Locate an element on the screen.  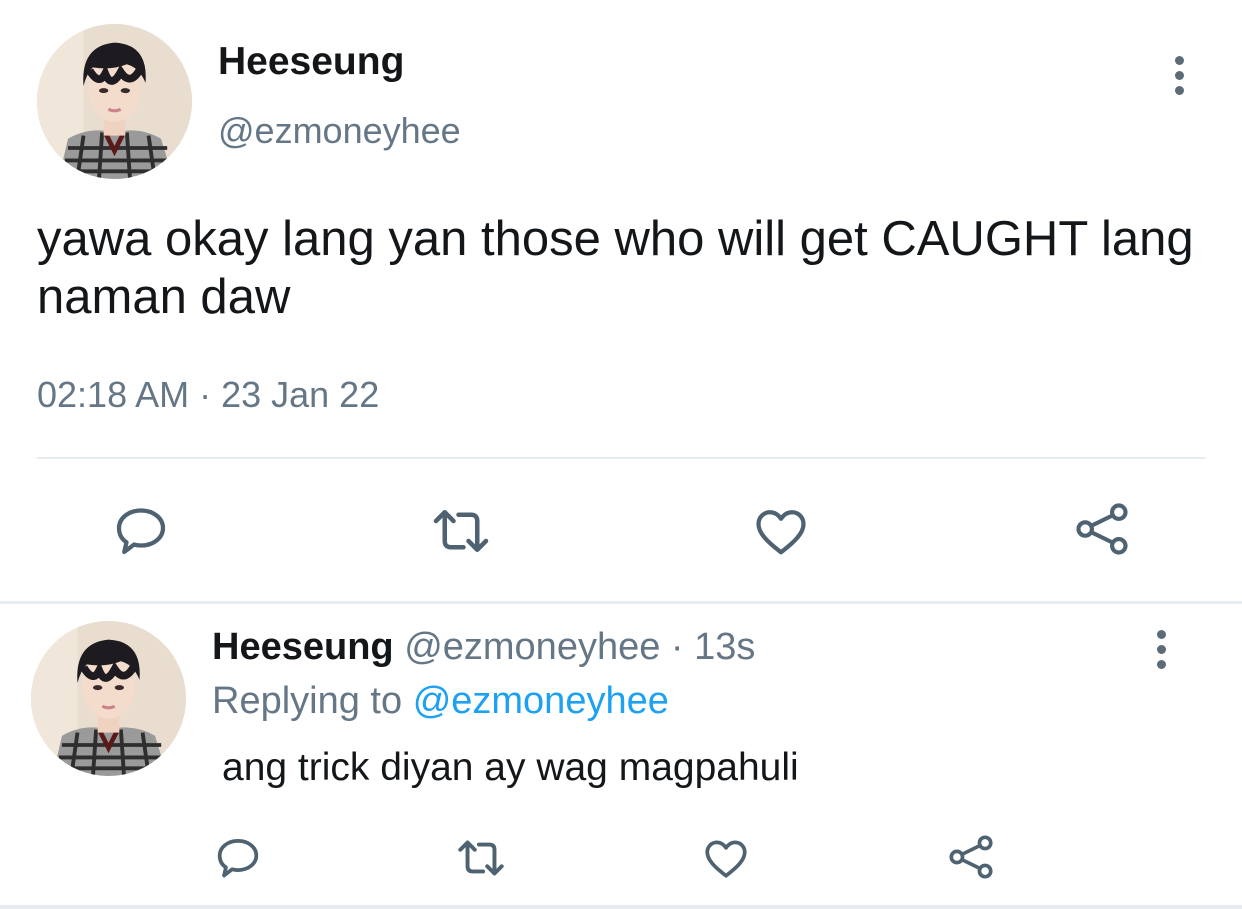
divider is located at coordinates (621, 458).